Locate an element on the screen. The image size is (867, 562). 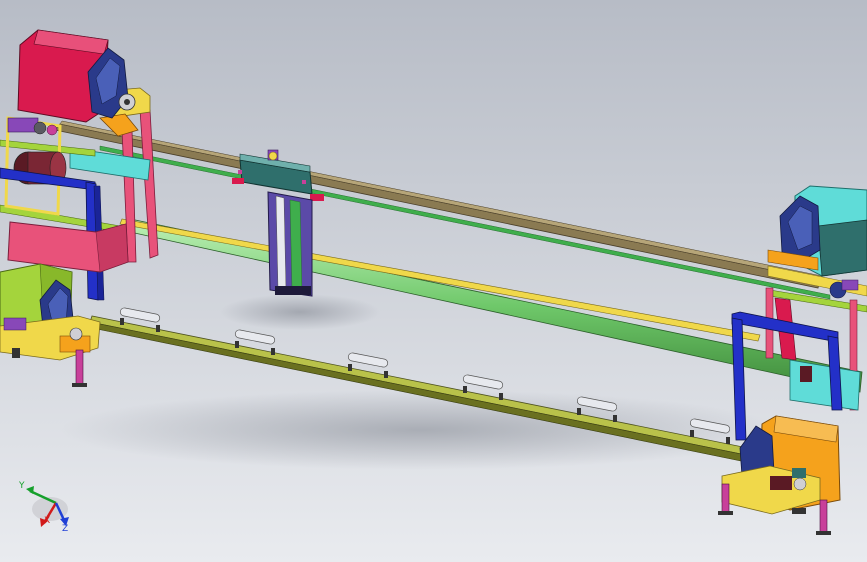
carriage-knob is located at coordinates (273, 156).